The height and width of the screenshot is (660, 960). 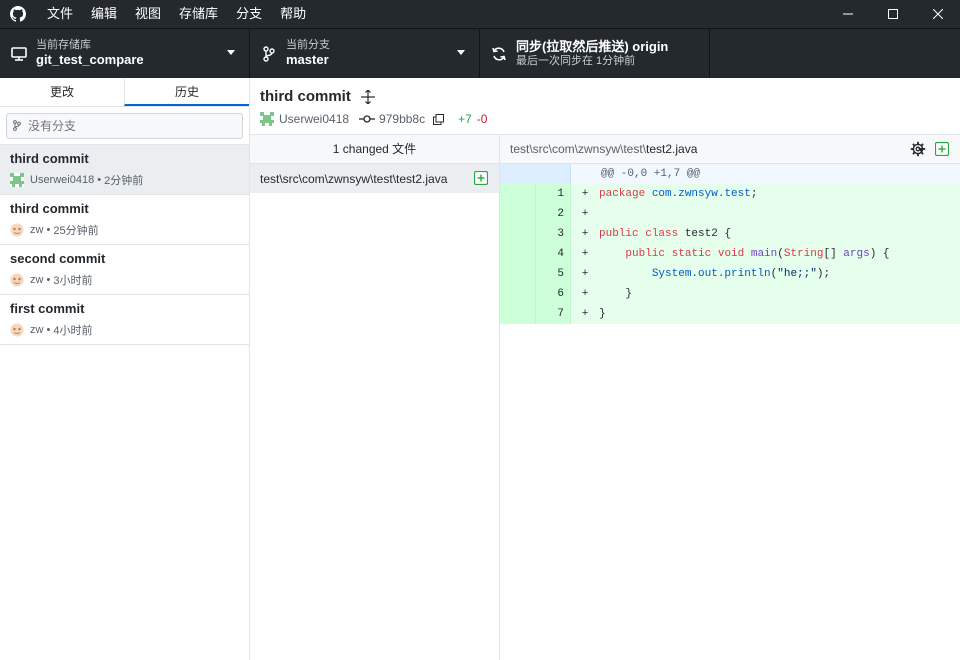 What do you see at coordinates (47, 308) in the screenshot?
I see `commit-title: first commit` at bounding box center [47, 308].